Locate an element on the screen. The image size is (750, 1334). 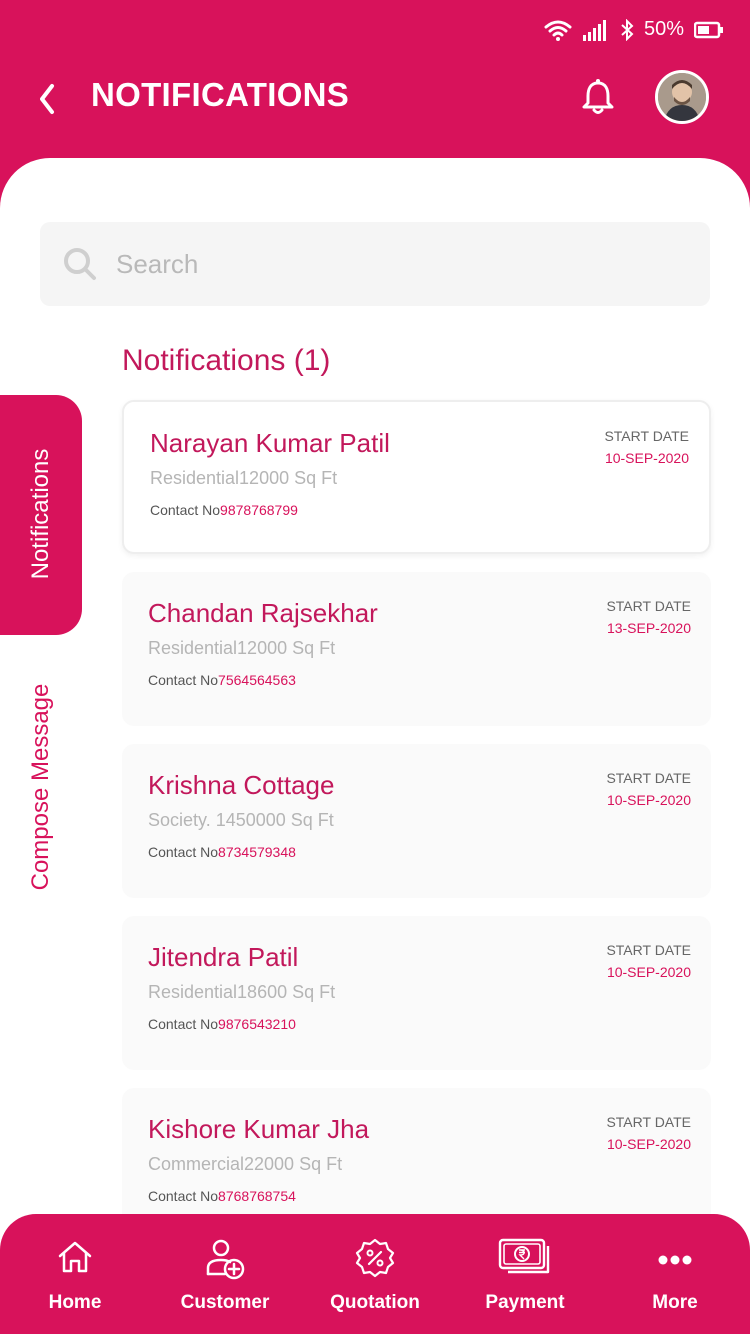
nav-more: More is located at coordinates (675, 1274).